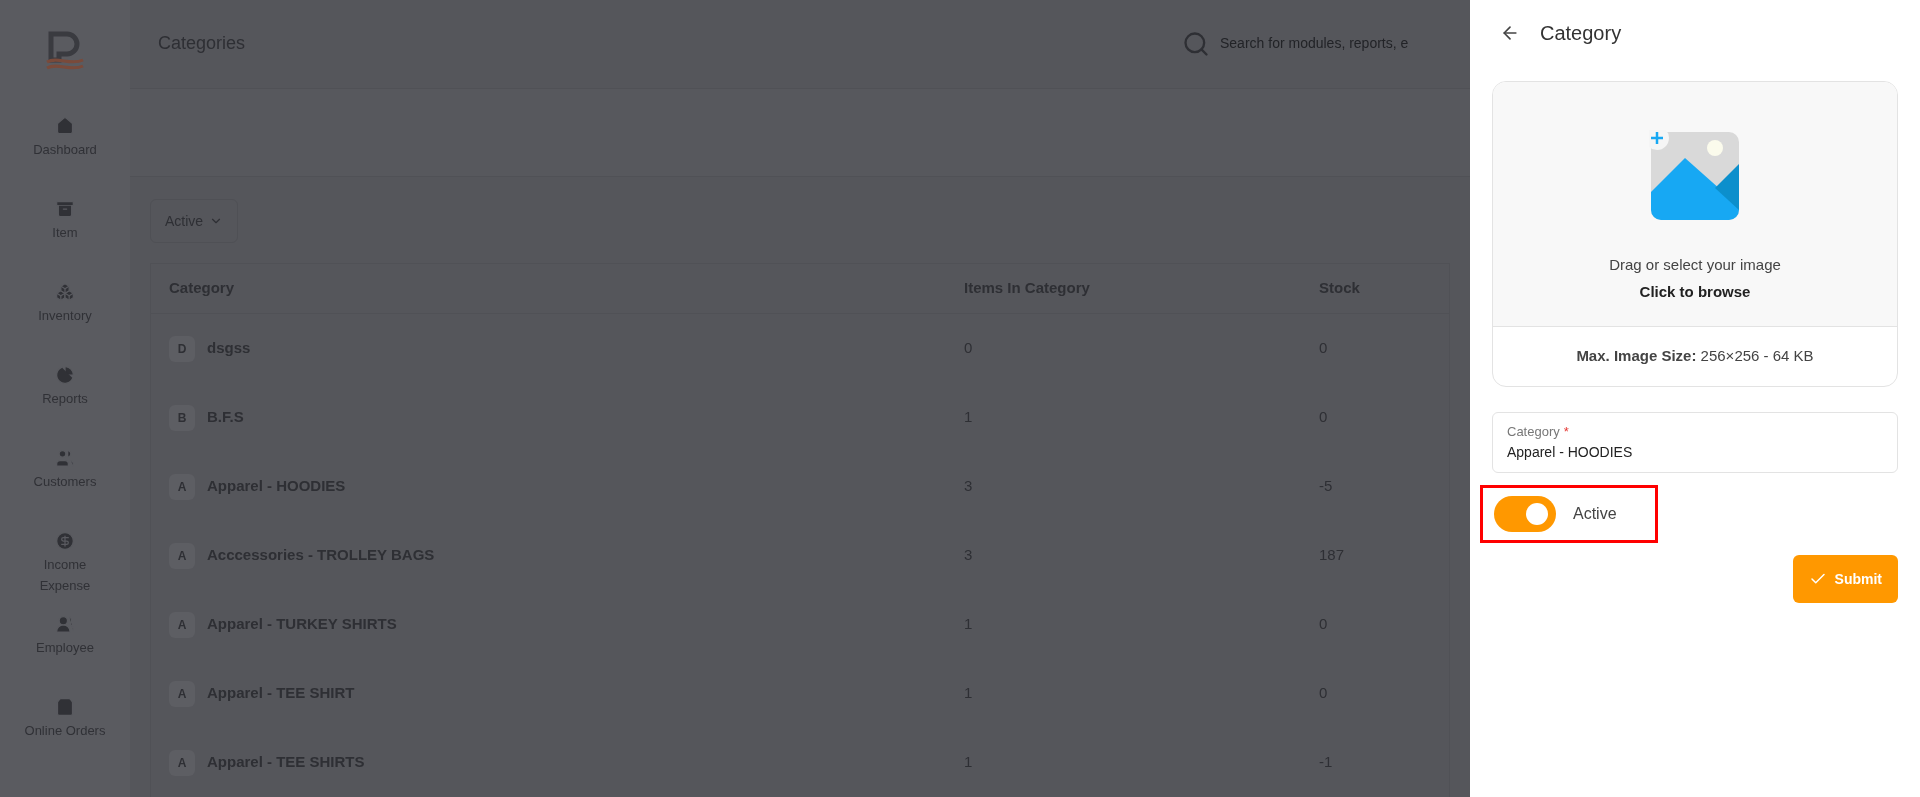 Image resolution: width=1920 pixels, height=797 pixels. What do you see at coordinates (65, 707) in the screenshot?
I see `bag-icon` at bounding box center [65, 707].